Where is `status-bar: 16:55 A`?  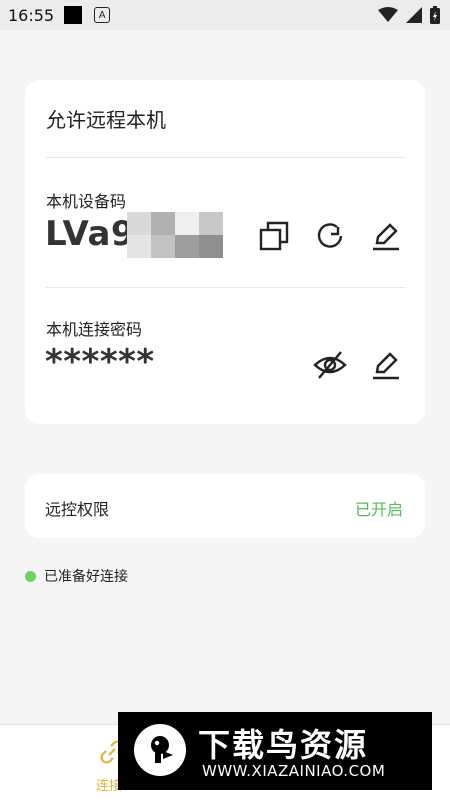 status-bar: 16:55 A is located at coordinates (225, 15).